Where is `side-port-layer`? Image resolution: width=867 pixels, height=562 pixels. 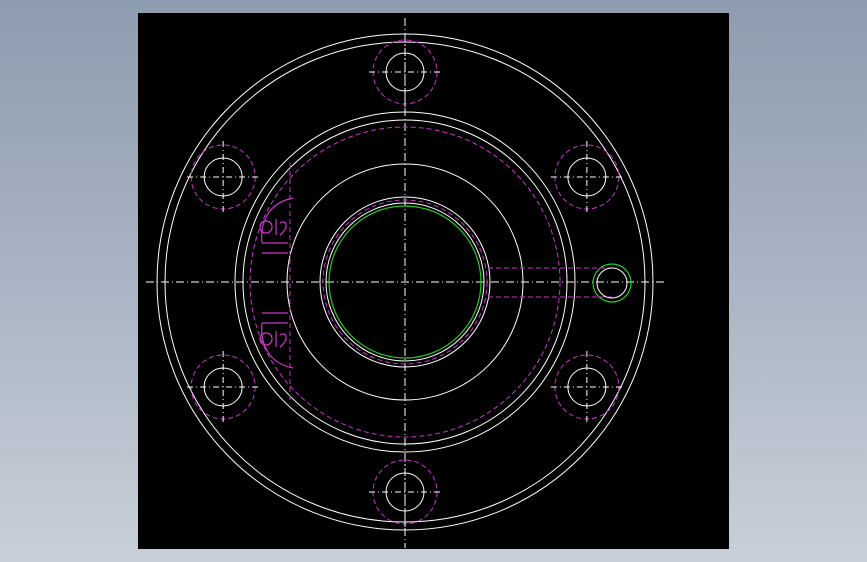
side-port-layer is located at coordinates (612, 283).